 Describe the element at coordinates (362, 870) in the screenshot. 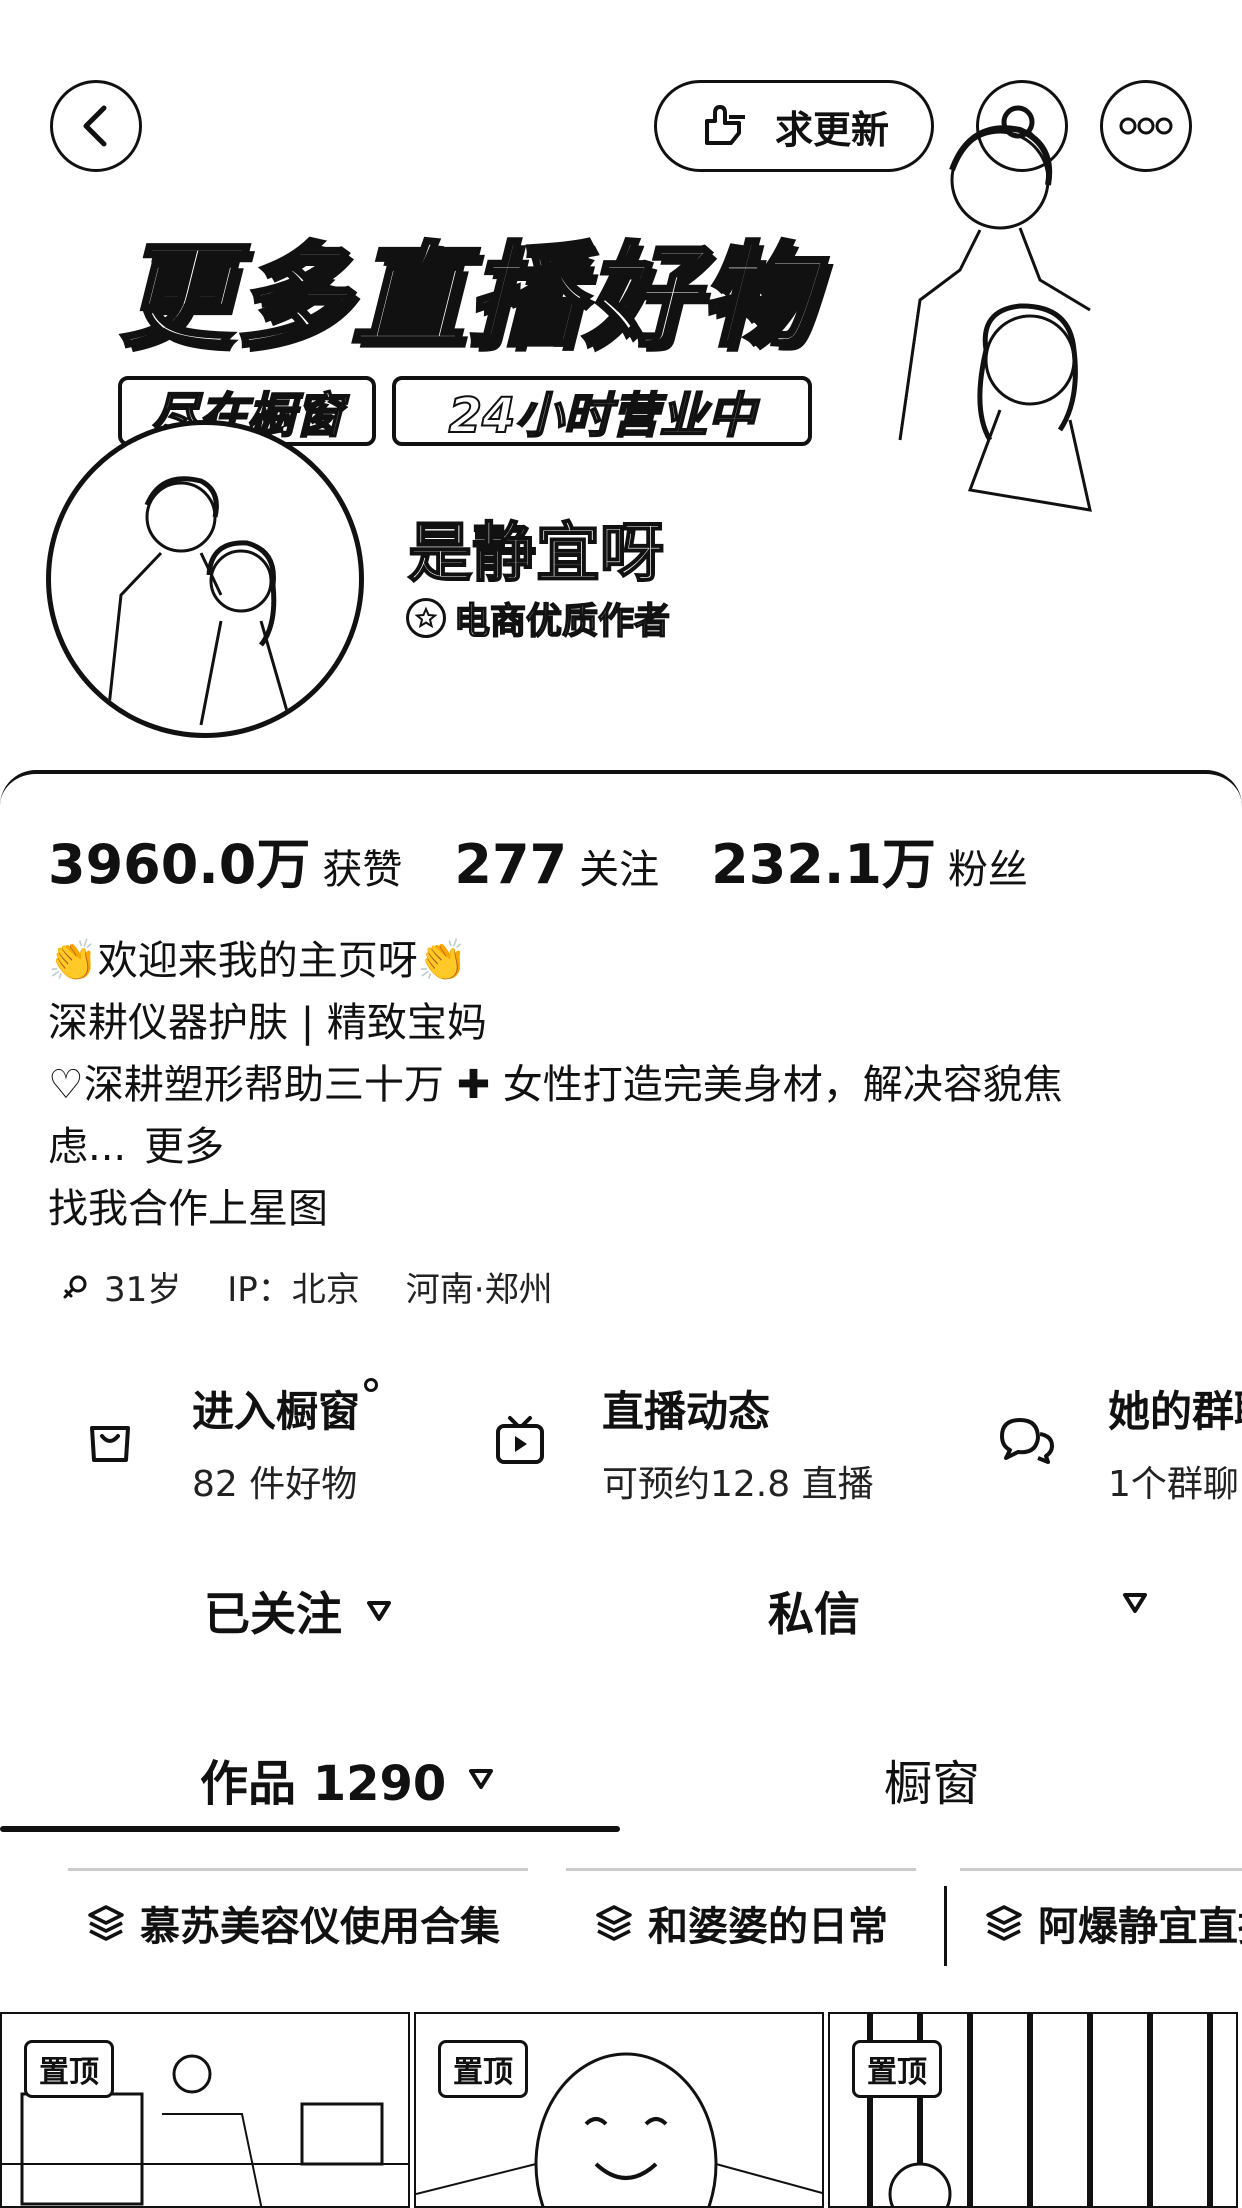

I see `likes-label: 获赞` at that location.